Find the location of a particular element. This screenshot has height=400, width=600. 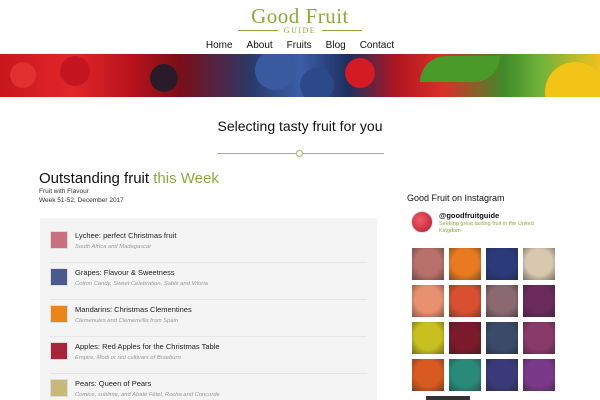

nav-about: About is located at coordinates (260, 45).